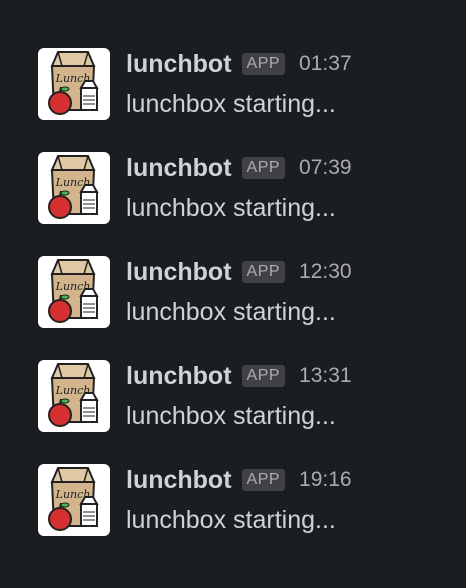 This screenshot has height=588, width=466. What do you see at coordinates (239, 168) in the screenshot?
I see `message-header: lunchbot APP 07:39` at bounding box center [239, 168].